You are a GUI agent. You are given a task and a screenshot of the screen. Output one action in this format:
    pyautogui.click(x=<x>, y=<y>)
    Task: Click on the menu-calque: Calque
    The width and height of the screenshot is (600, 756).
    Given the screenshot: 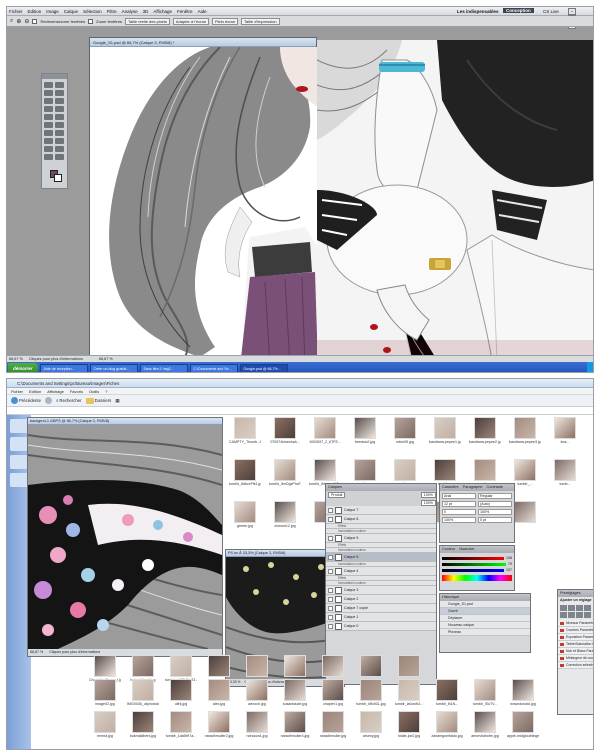 What is the action you would take?
    pyautogui.click(x=71, y=11)
    